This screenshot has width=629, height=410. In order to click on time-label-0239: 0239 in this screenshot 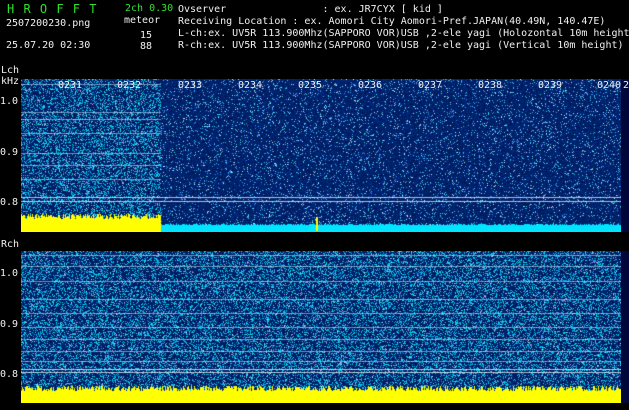, I will do `click(550, 85)`.